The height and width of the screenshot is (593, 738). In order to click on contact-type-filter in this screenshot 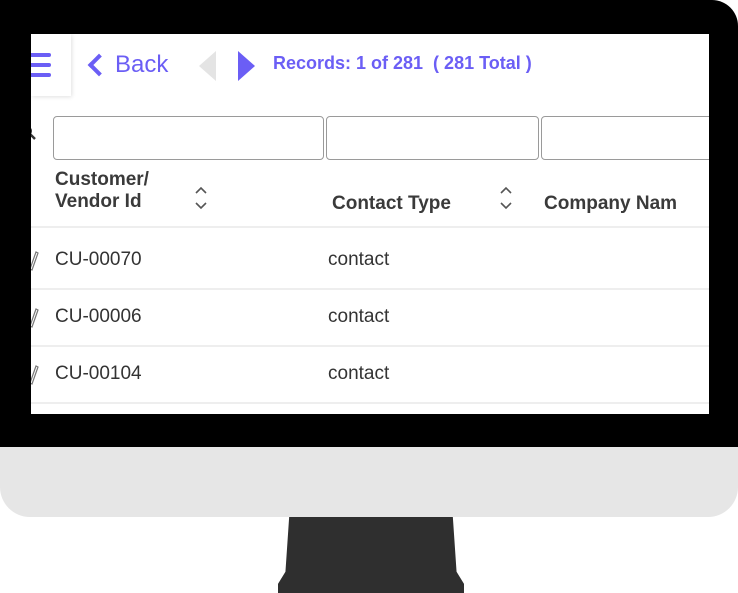, I will do `click(432, 138)`.